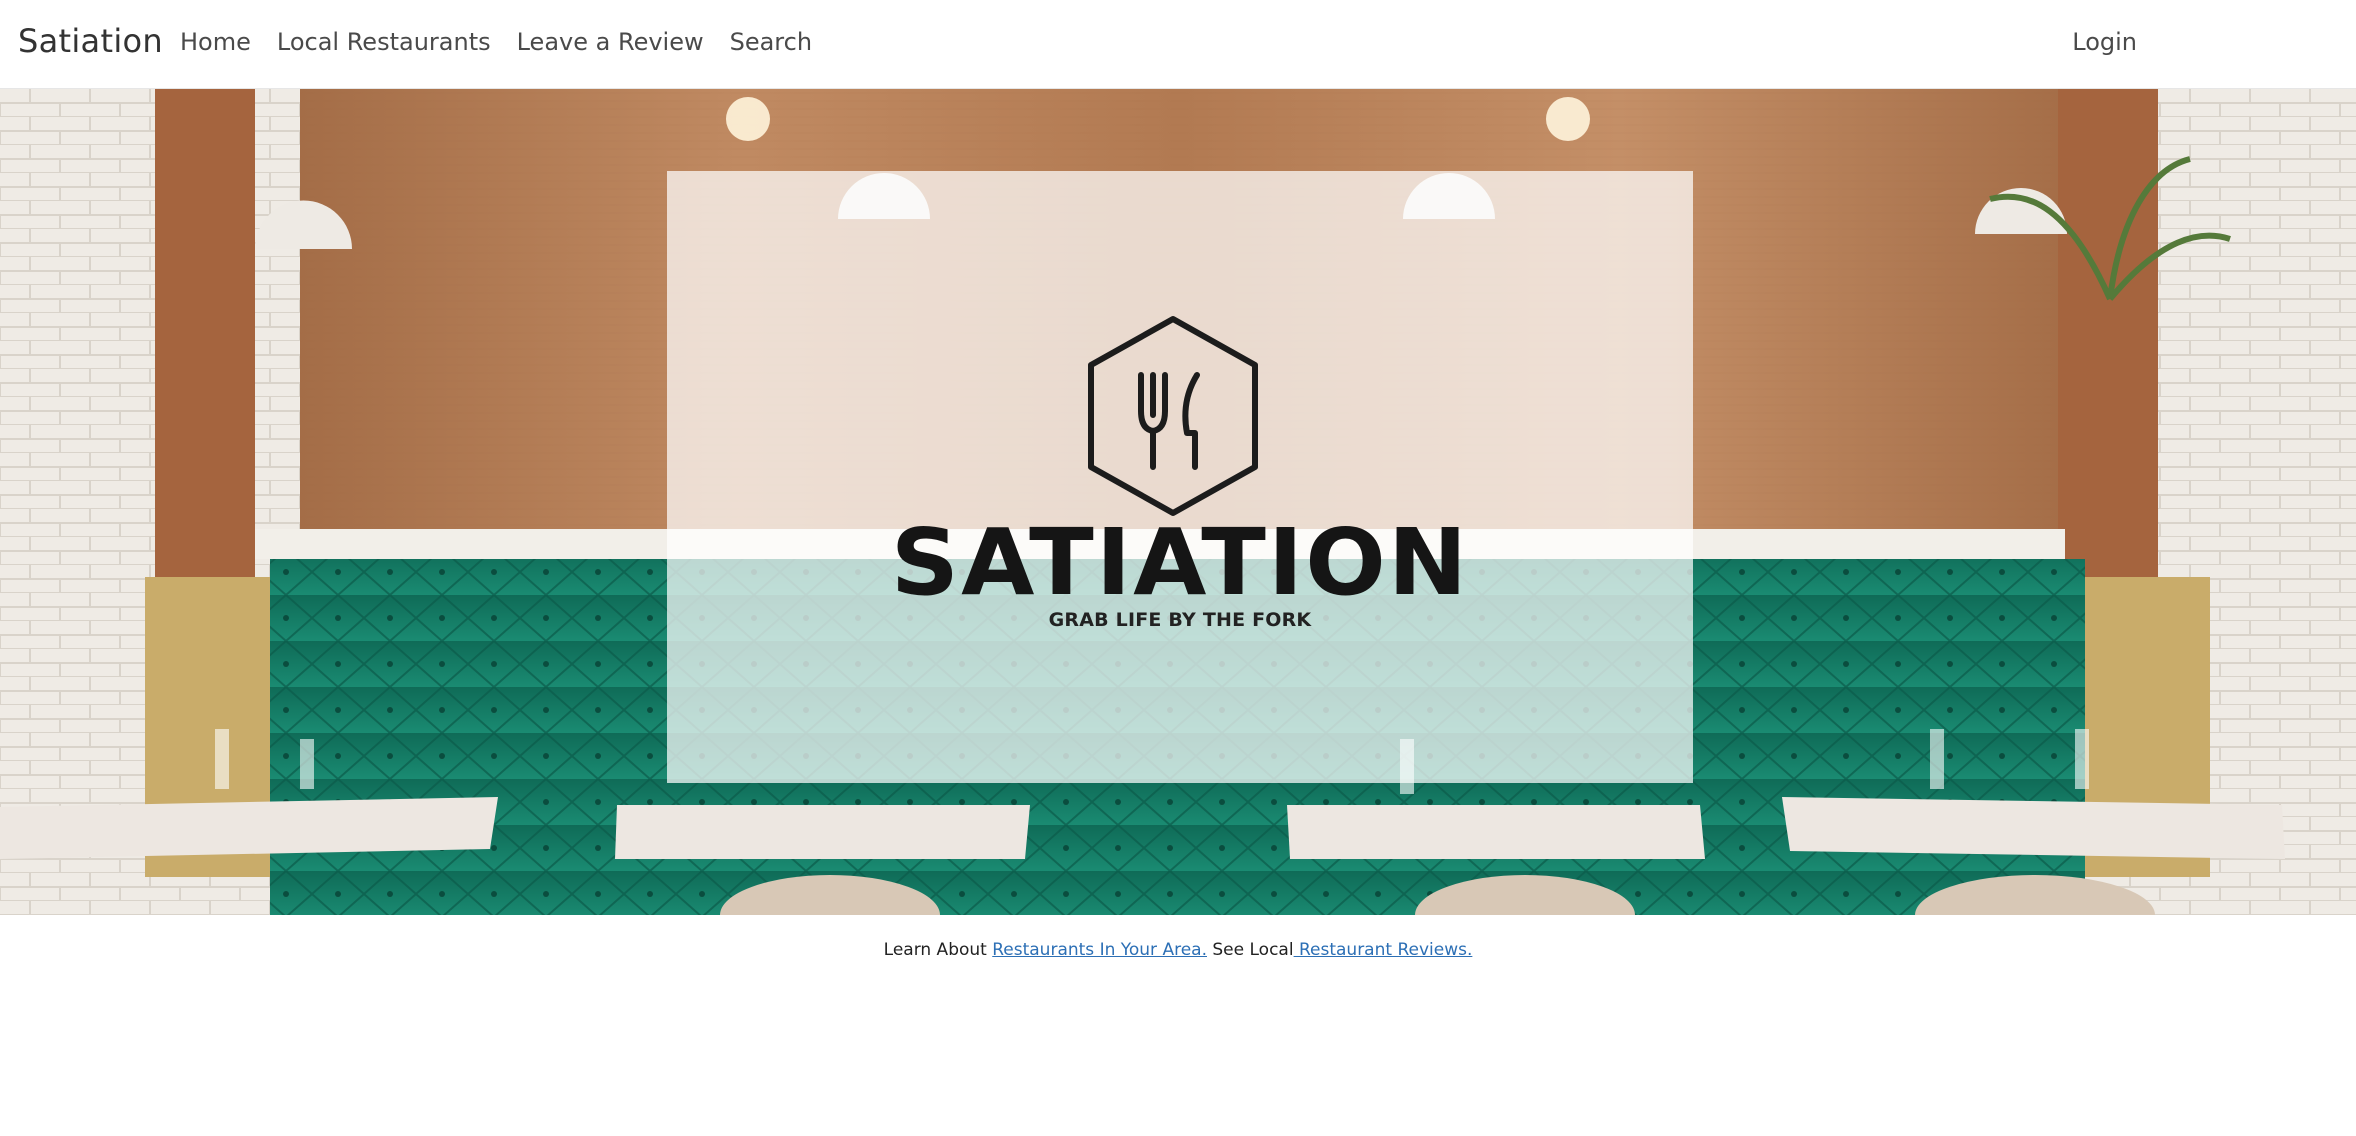 This screenshot has height=1136, width=2356. Describe the element at coordinates (90, 41) in the screenshot. I see `brand-link: Satiation` at that location.